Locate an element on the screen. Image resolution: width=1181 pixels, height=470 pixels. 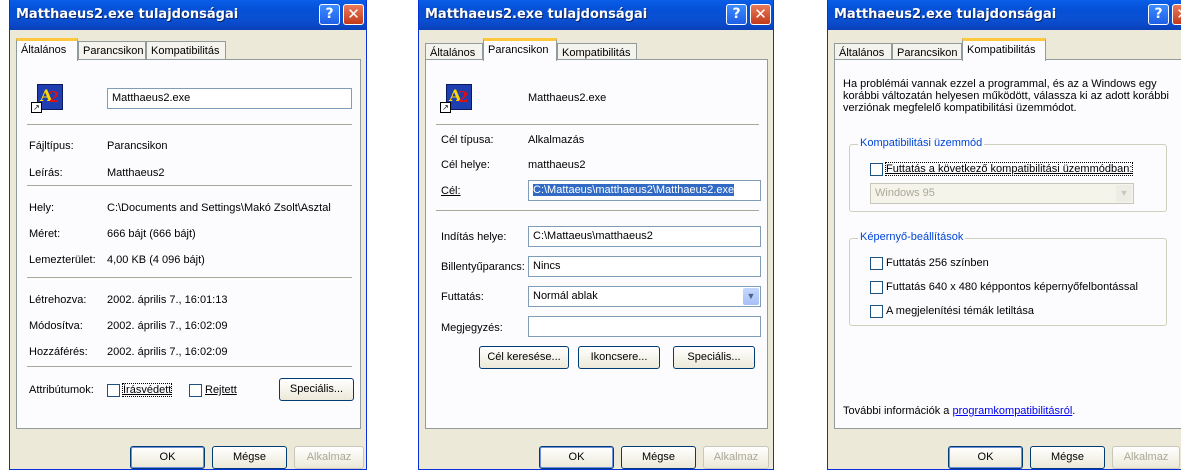
size-value: 666 bájt (666 bájt) is located at coordinates (151, 234).